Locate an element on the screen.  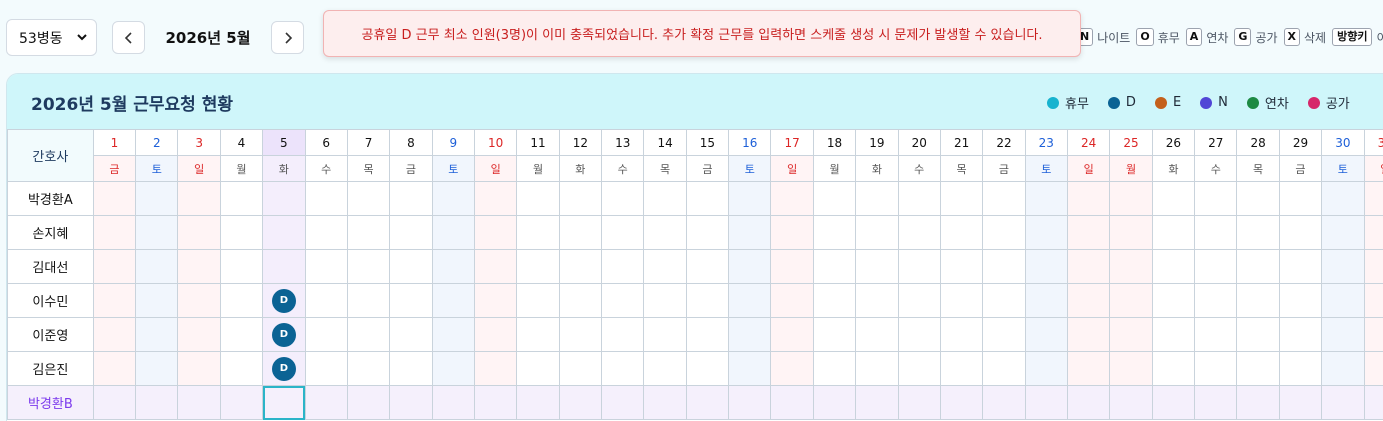
day-number: 14 is located at coordinates (665, 142).